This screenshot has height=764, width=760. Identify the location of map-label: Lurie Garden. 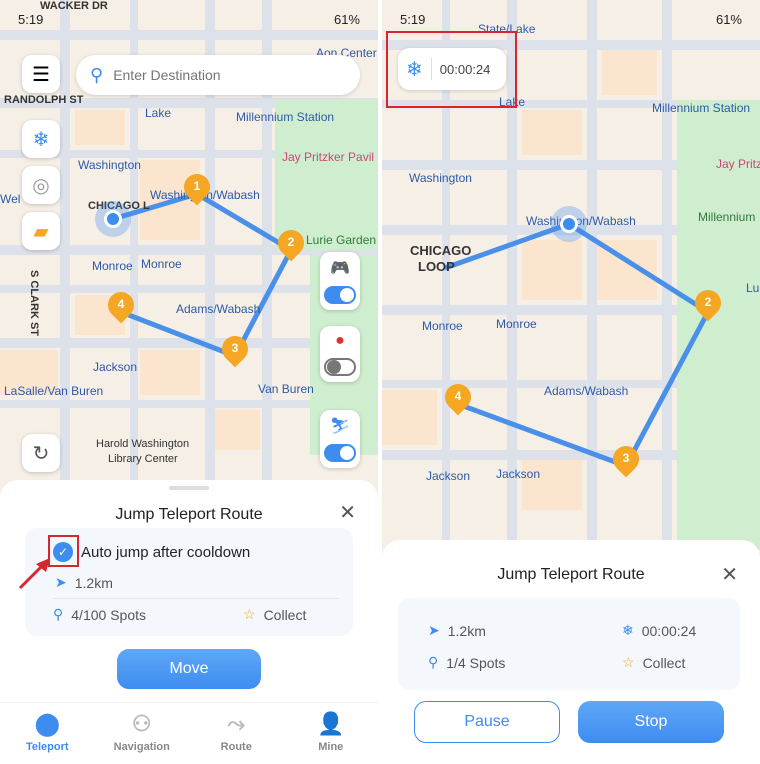
(341, 240).